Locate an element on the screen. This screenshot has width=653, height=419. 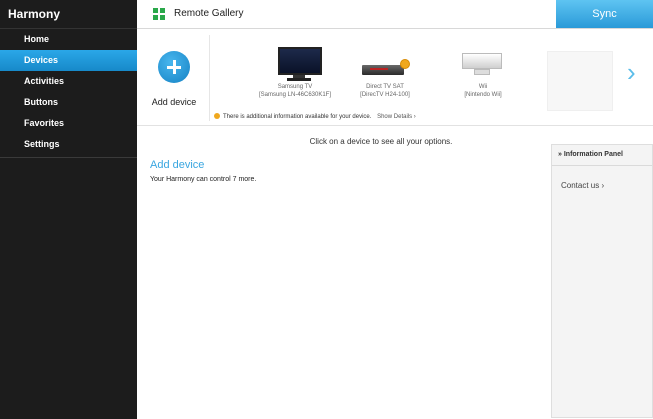
sidebar-item-devices: Devices is located at coordinates (68, 60).